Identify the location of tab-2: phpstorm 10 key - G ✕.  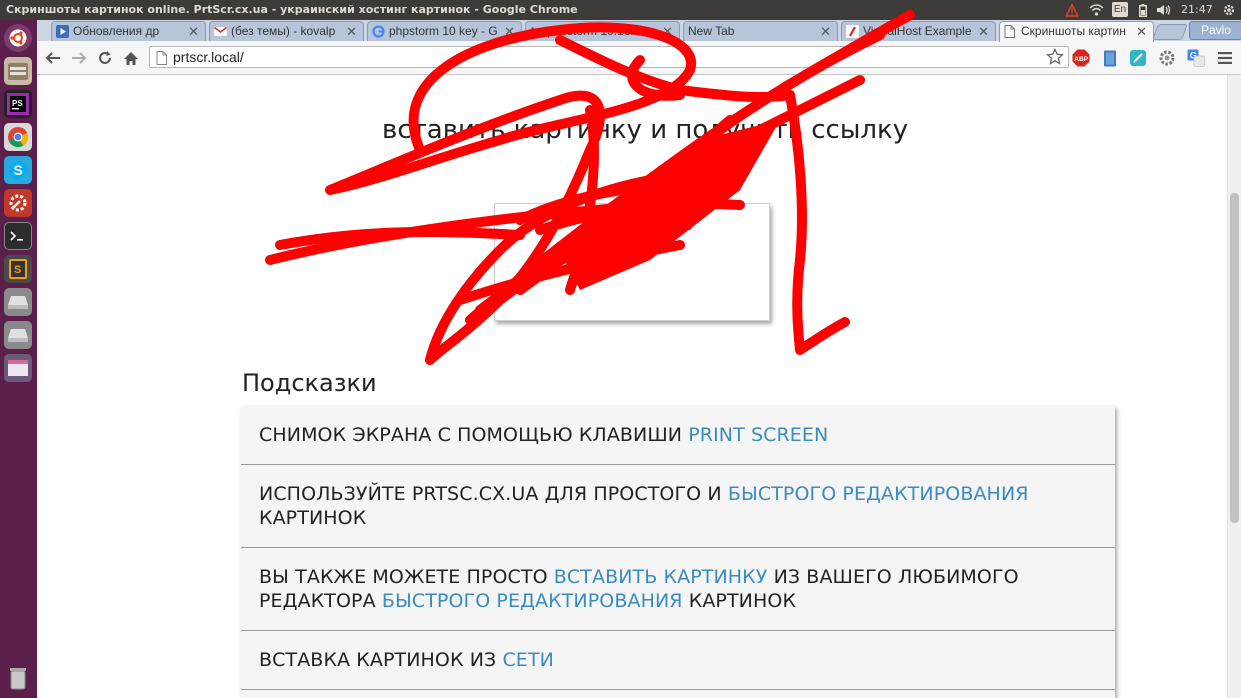
(444, 31).